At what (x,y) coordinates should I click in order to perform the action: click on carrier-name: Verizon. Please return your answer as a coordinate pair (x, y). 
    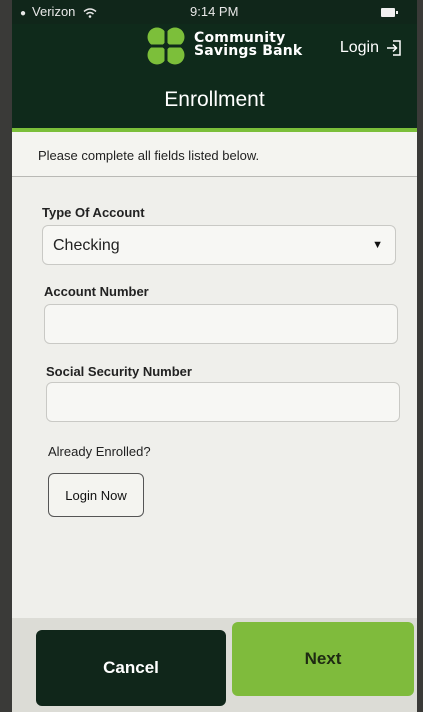
    Looking at the image, I should click on (54, 11).